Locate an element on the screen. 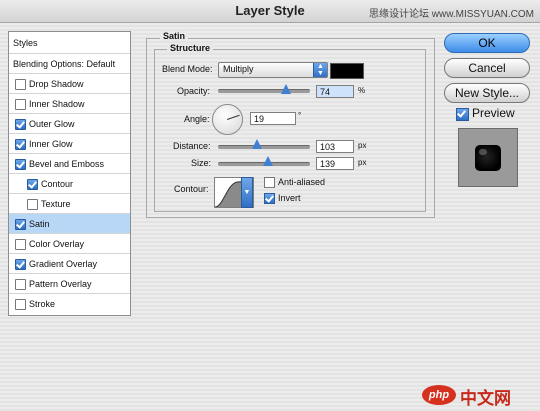 This screenshot has height=411, width=540. outer-glow-item: Outer Glow is located at coordinates (69, 124).